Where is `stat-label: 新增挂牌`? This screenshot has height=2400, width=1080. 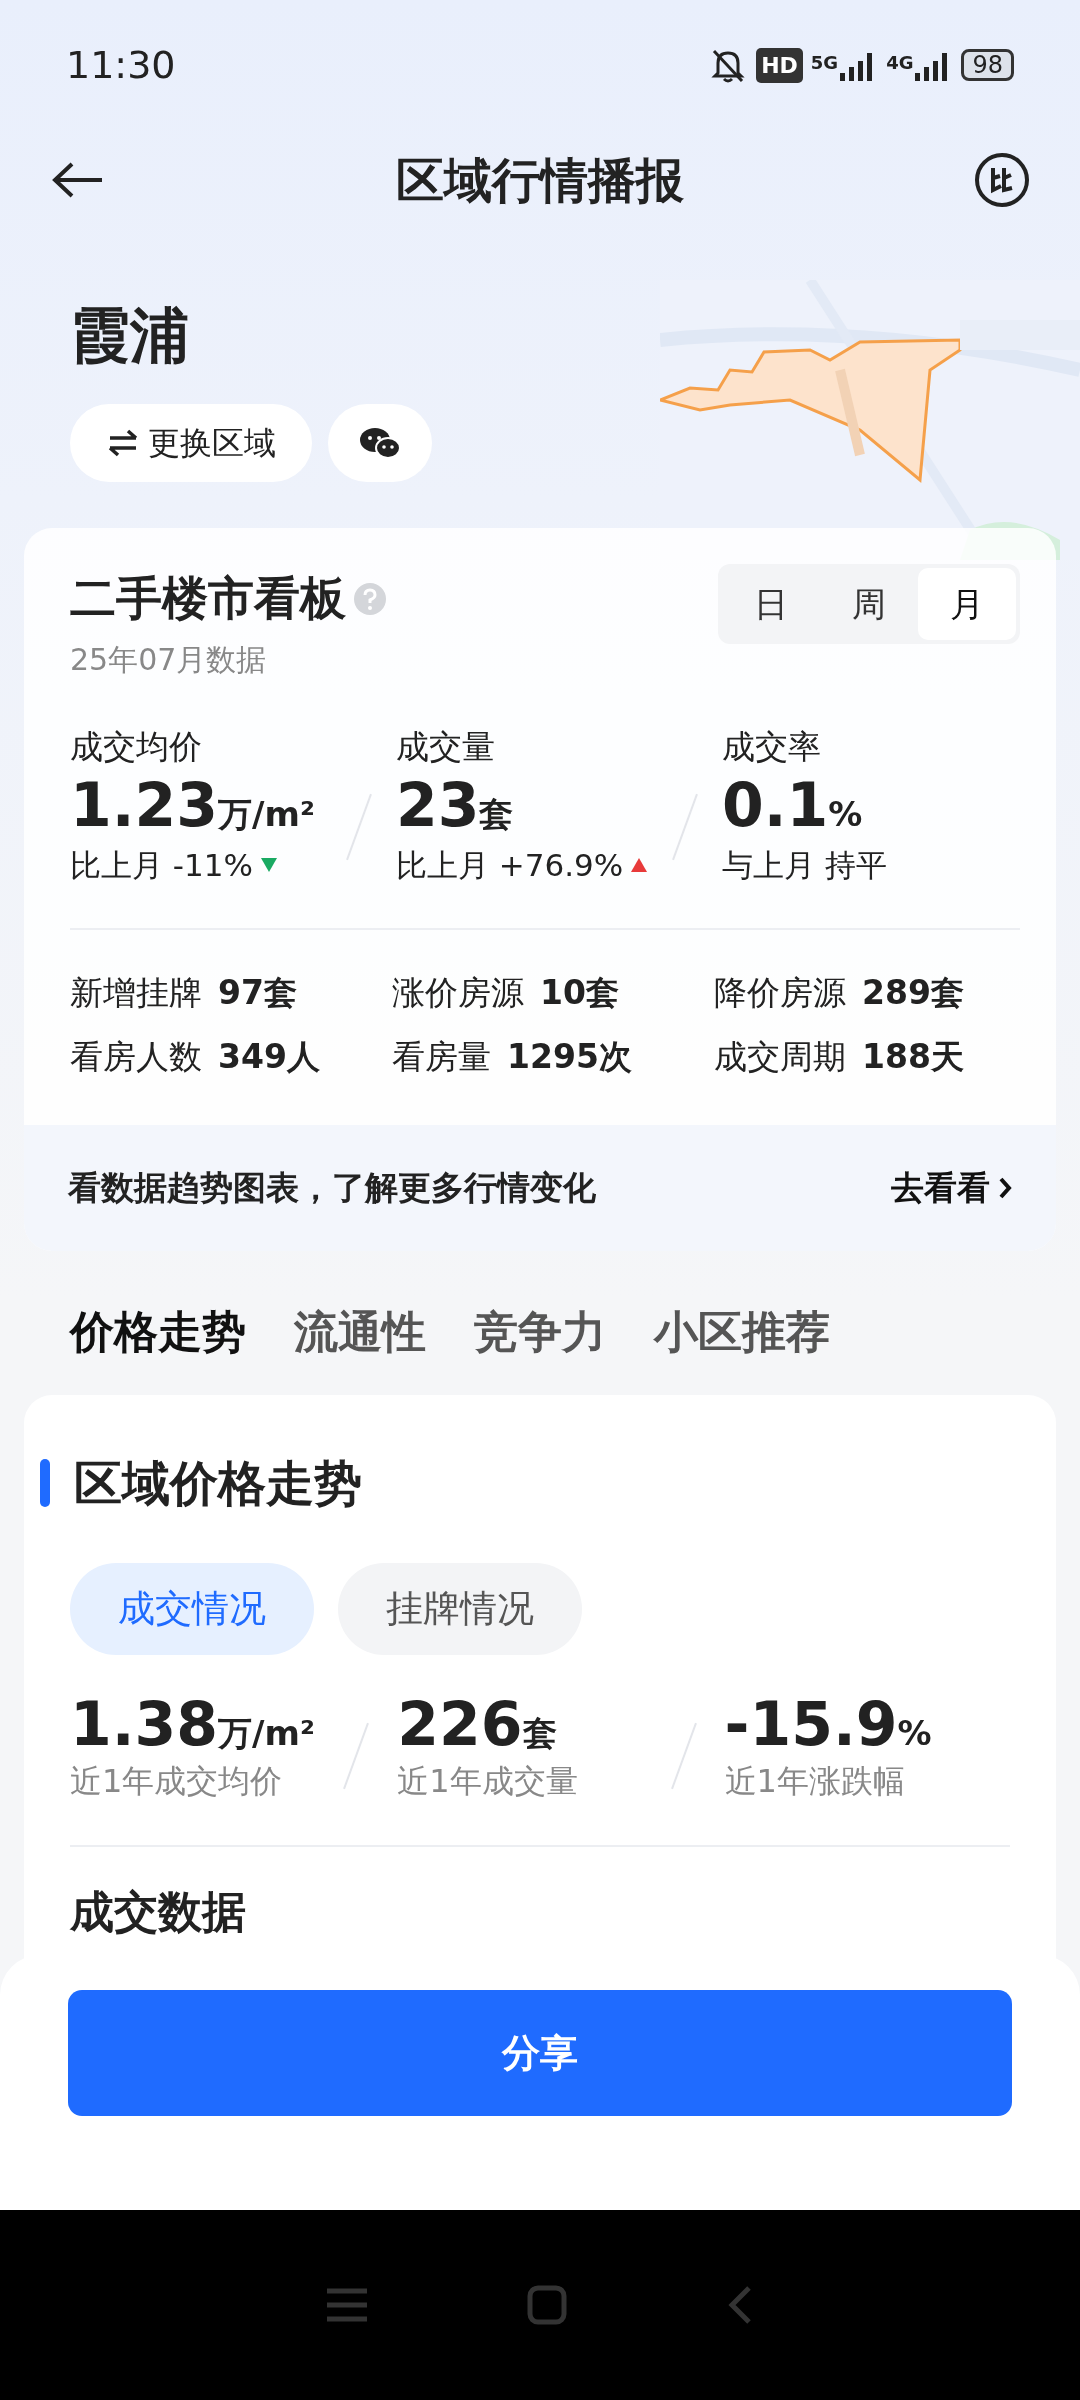 stat-label: 新增挂牌 is located at coordinates (136, 993).